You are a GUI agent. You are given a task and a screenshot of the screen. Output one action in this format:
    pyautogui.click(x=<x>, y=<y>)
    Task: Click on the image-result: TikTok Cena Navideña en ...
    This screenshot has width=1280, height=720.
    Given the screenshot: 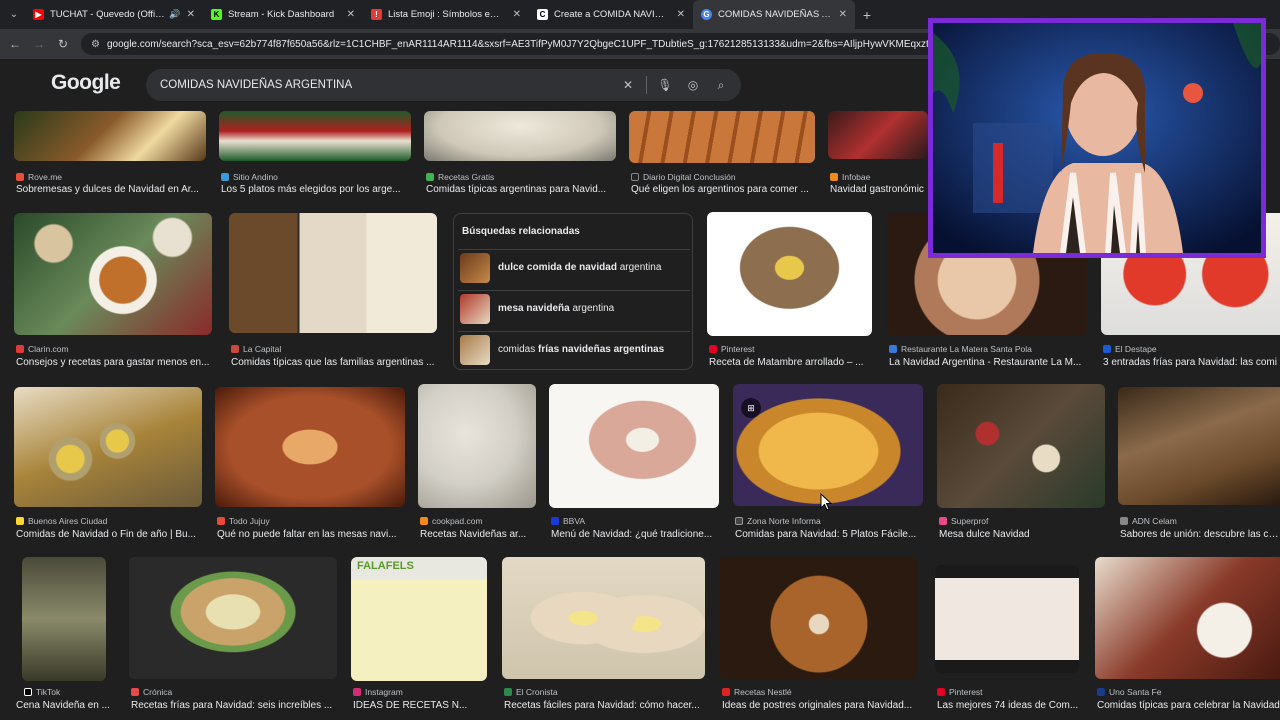 What is the action you would take?
    pyautogui.click(x=63, y=637)
    